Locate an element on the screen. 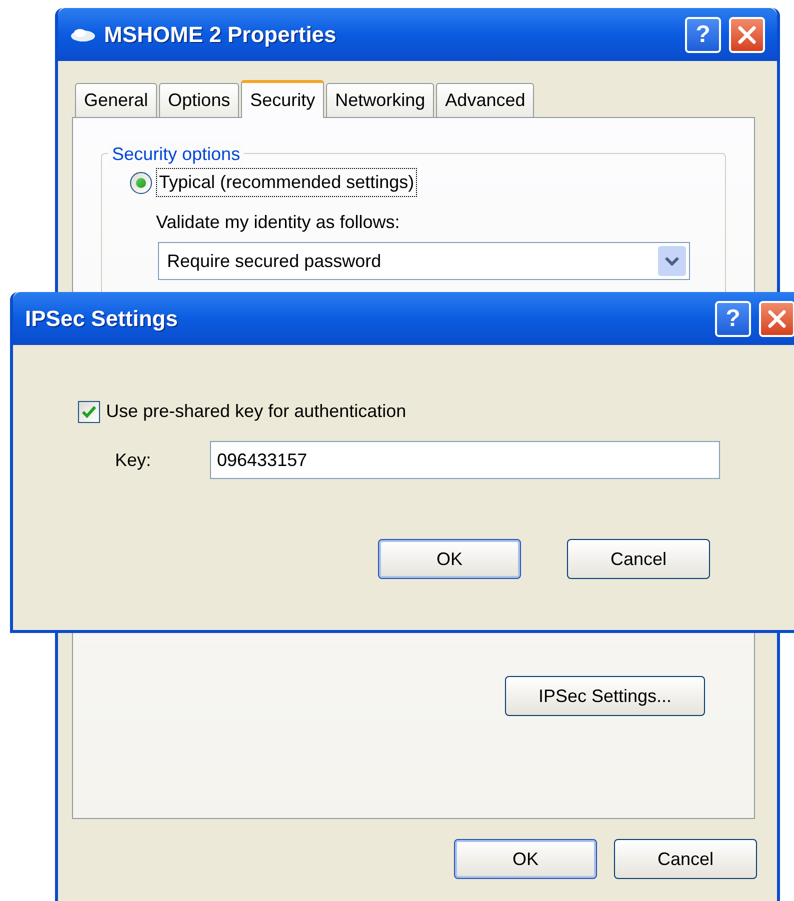  key-label: Key: is located at coordinates (133, 460).